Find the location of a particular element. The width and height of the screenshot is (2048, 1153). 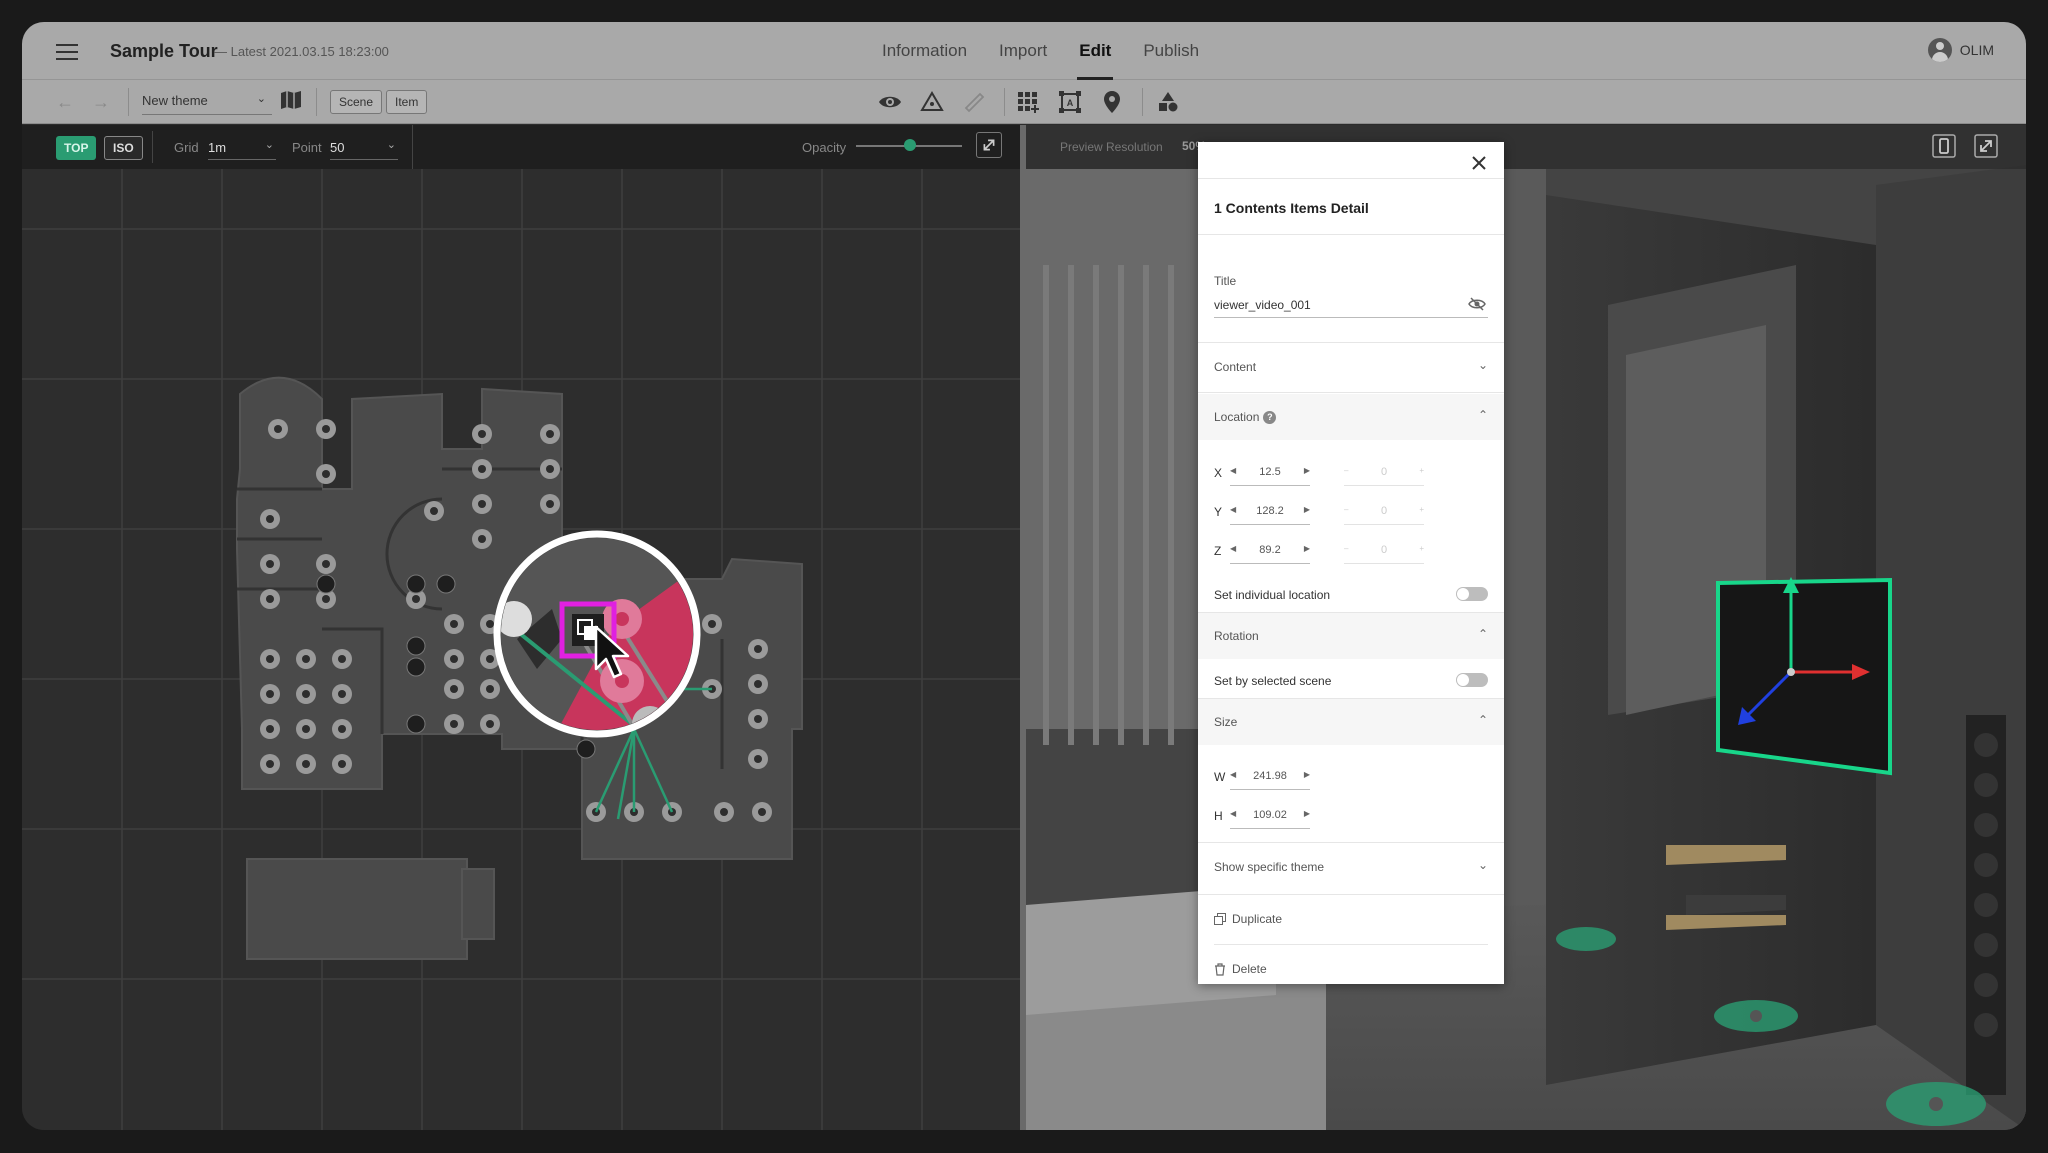

x-offset-stepper: –0 + is located at coordinates (1384, 473).